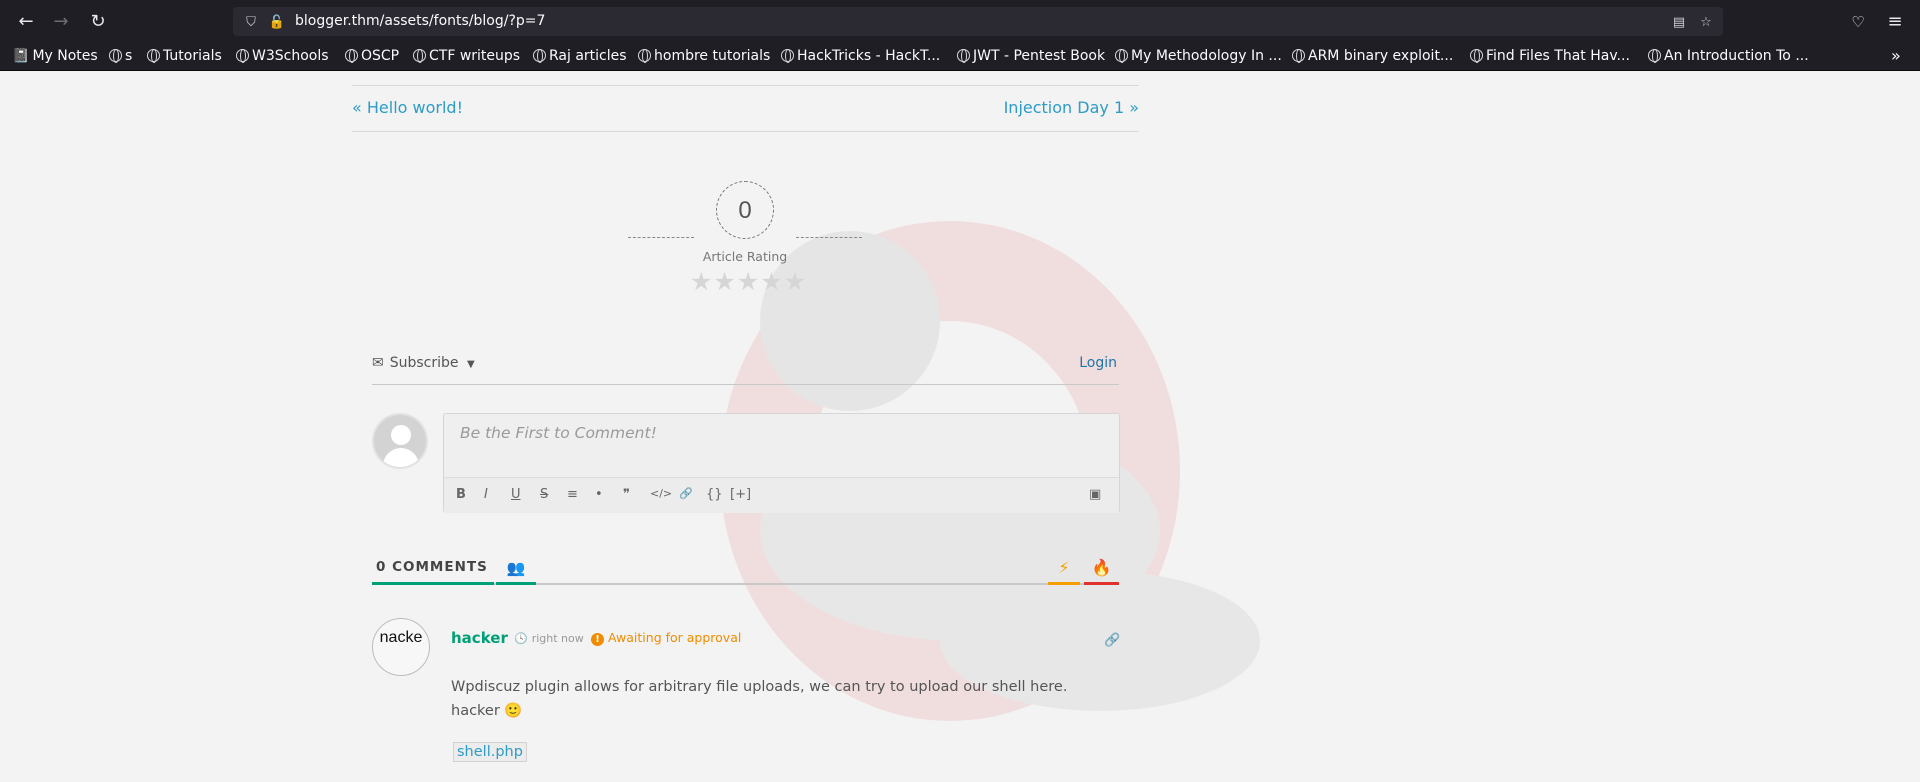  I want to click on comment-link-icon: 🔗, so click(1112, 640).